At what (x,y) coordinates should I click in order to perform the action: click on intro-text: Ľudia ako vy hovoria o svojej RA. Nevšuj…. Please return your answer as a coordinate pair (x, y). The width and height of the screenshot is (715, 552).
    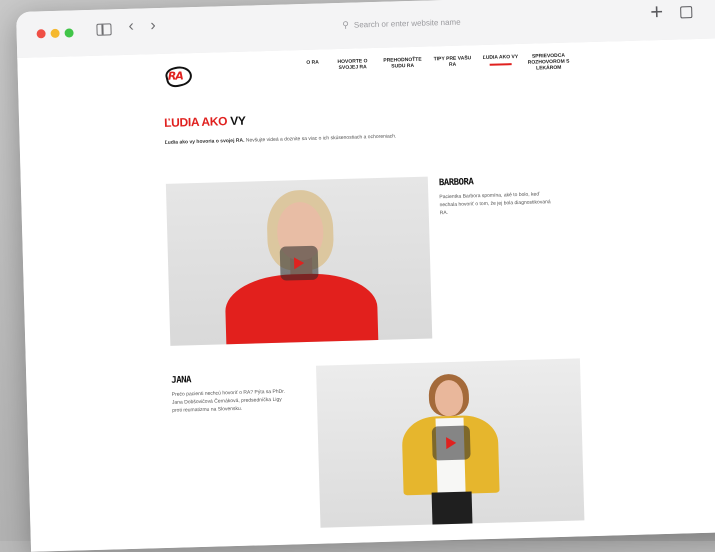
    Looking at the image, I should click on (281, 139).